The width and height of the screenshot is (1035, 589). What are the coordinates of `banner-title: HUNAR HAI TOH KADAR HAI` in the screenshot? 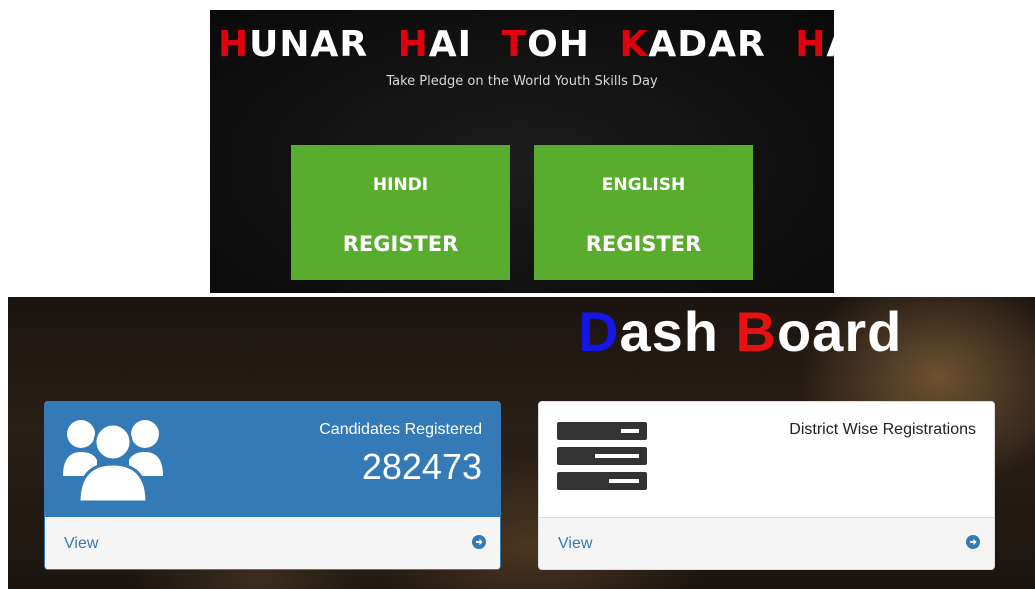 It's located at (522, 44).